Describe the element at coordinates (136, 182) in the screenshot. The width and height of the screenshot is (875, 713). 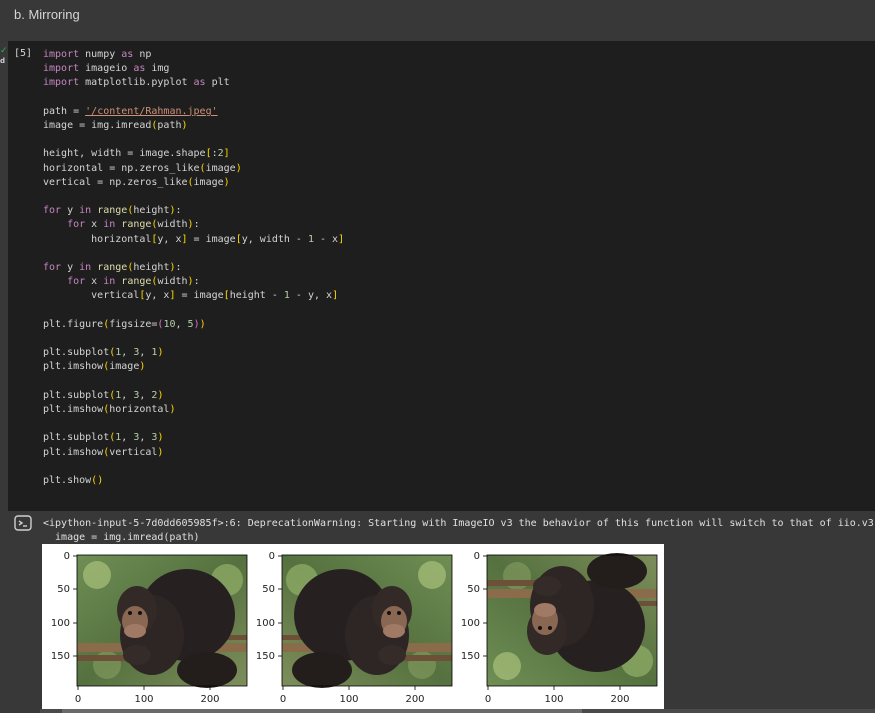
I see `code-line: vertical = np.zeros_like(image)` at that location.